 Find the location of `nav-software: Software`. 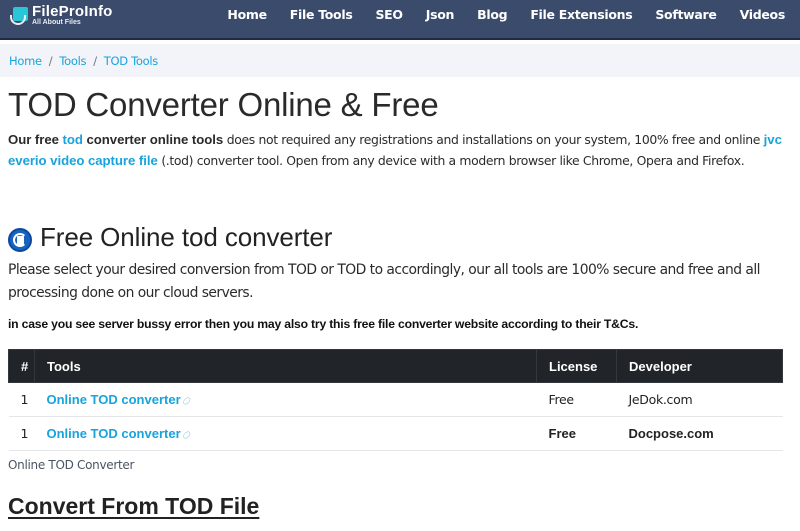

nav-software: Software is located at coordinates (686, 14).